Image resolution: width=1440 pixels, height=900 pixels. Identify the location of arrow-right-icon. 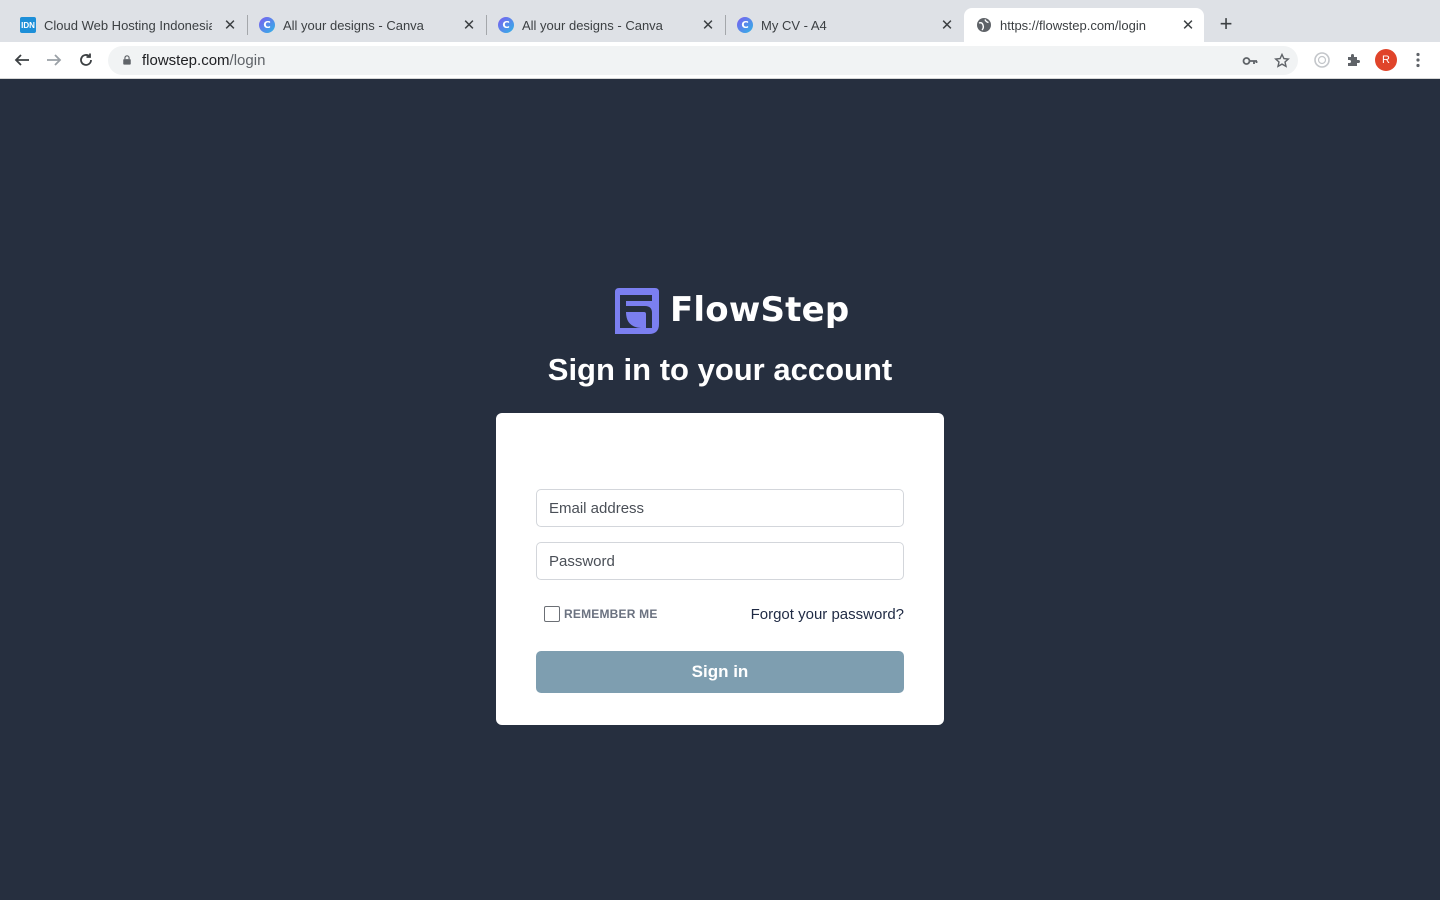
(54, 60).